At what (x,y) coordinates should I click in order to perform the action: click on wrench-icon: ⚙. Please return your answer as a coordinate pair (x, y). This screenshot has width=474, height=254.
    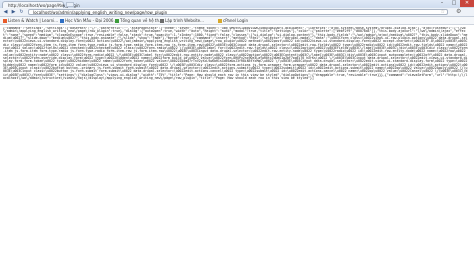
    Looking at the image, I should click on (458, 11).